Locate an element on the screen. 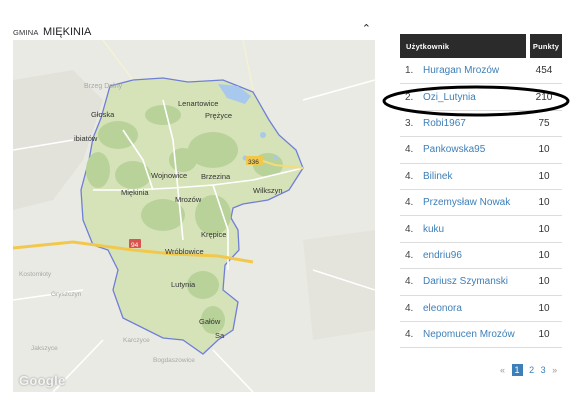 The width and height of the screenshot is (586, 406). google-logo: Google is located at coordinates (42, 380).